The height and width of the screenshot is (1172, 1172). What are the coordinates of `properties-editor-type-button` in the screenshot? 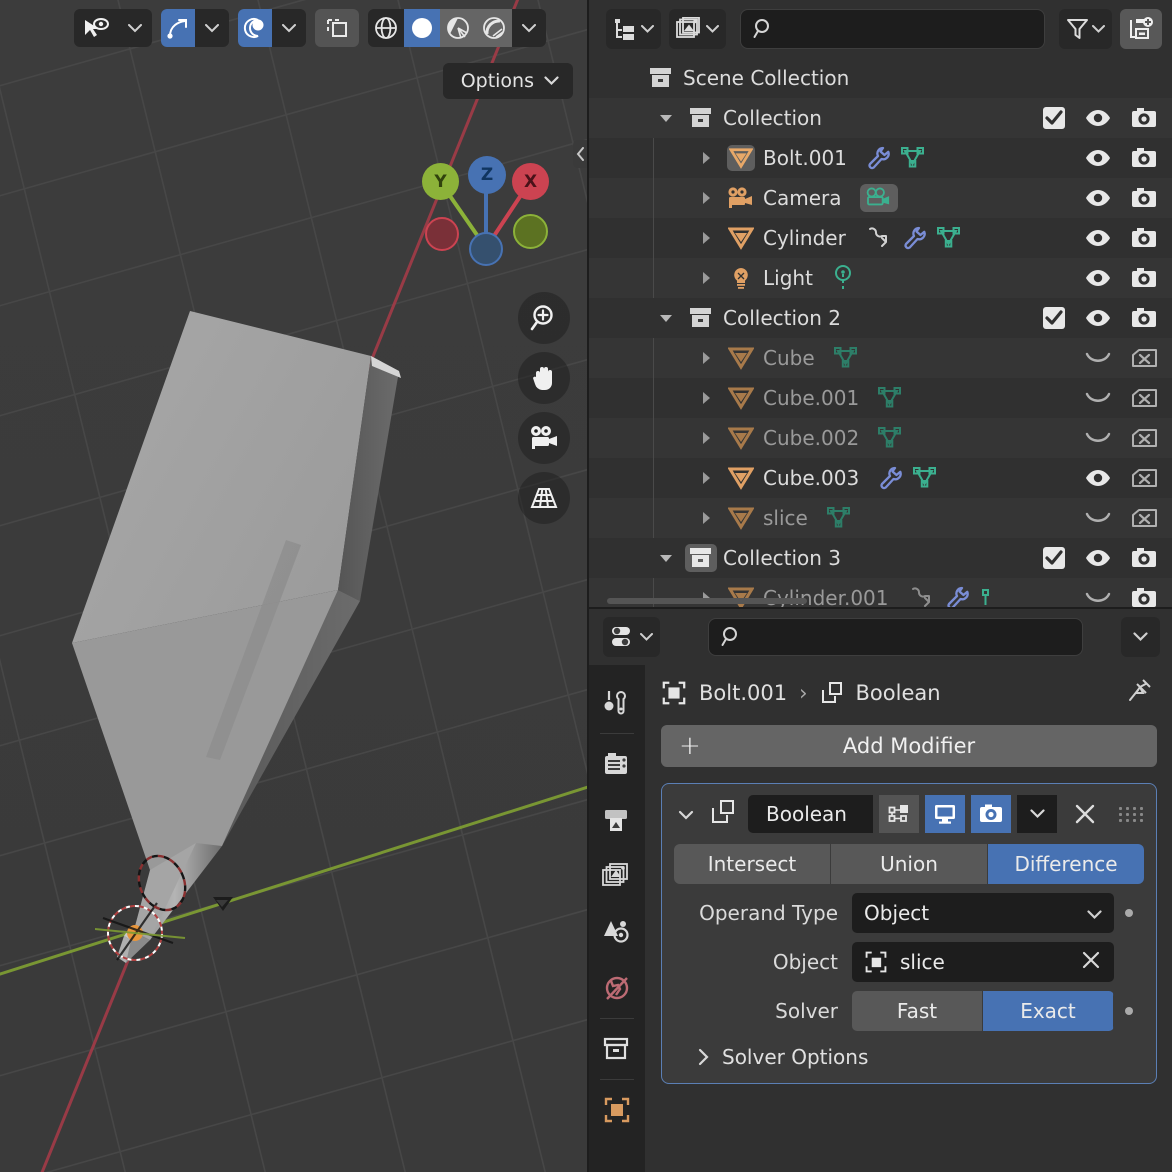 It's located at (631, 637).